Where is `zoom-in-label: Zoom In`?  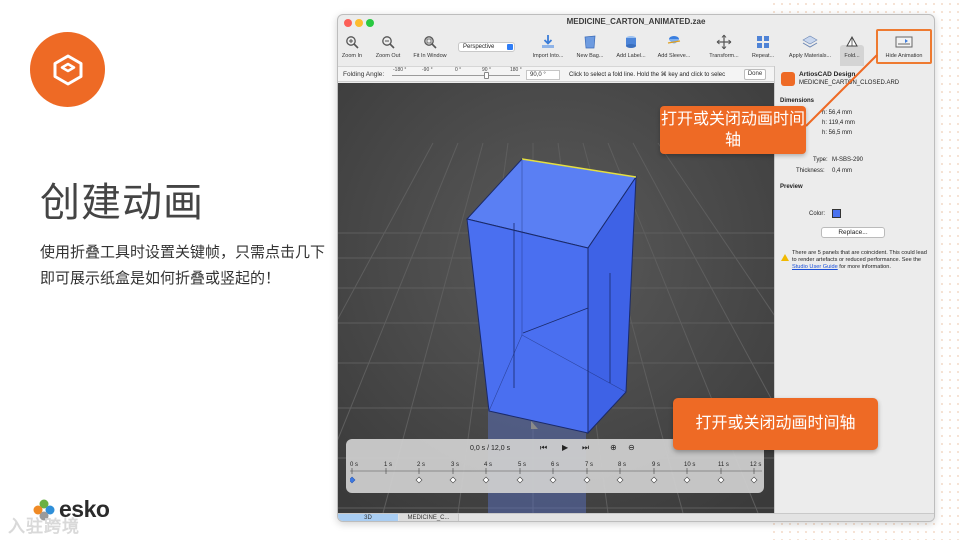
zoom-in-label: Zoom In is located at coordinates (352, 56).